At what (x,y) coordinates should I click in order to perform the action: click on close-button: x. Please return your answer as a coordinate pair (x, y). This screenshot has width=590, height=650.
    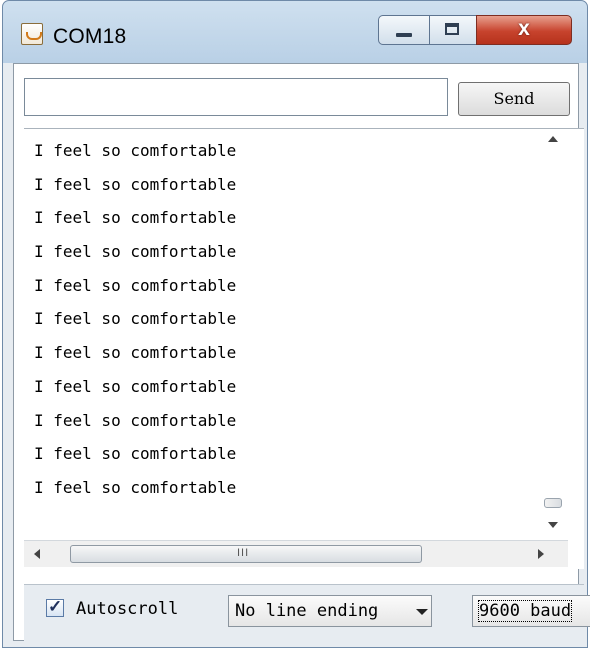
    Looking at the image, I should click on (524, 30).